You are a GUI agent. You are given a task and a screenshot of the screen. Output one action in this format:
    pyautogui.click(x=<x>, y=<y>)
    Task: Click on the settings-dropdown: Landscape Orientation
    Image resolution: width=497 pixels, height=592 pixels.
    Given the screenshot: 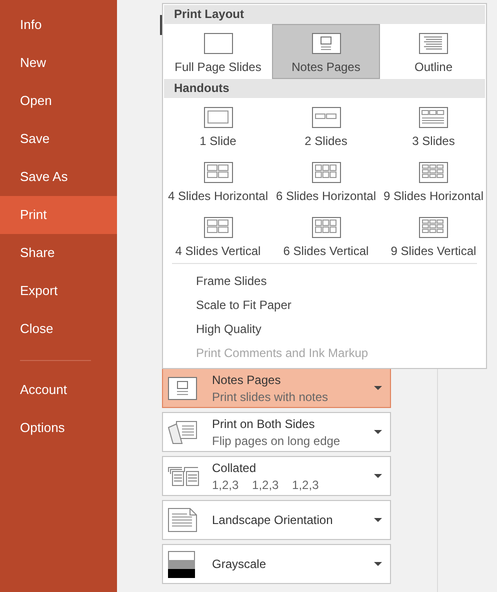 What is the action you would take?
    pyautogui.click(x=276, y=520)
    